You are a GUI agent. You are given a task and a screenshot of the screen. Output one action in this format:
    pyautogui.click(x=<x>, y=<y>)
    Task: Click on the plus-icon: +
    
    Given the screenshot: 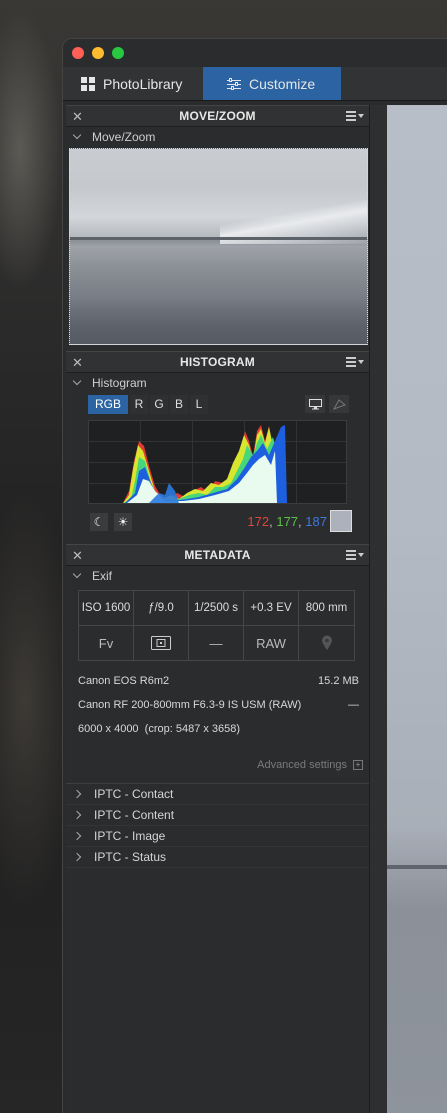 What is the action you would take?
    pyautogui.click(x=358, y=765)
    